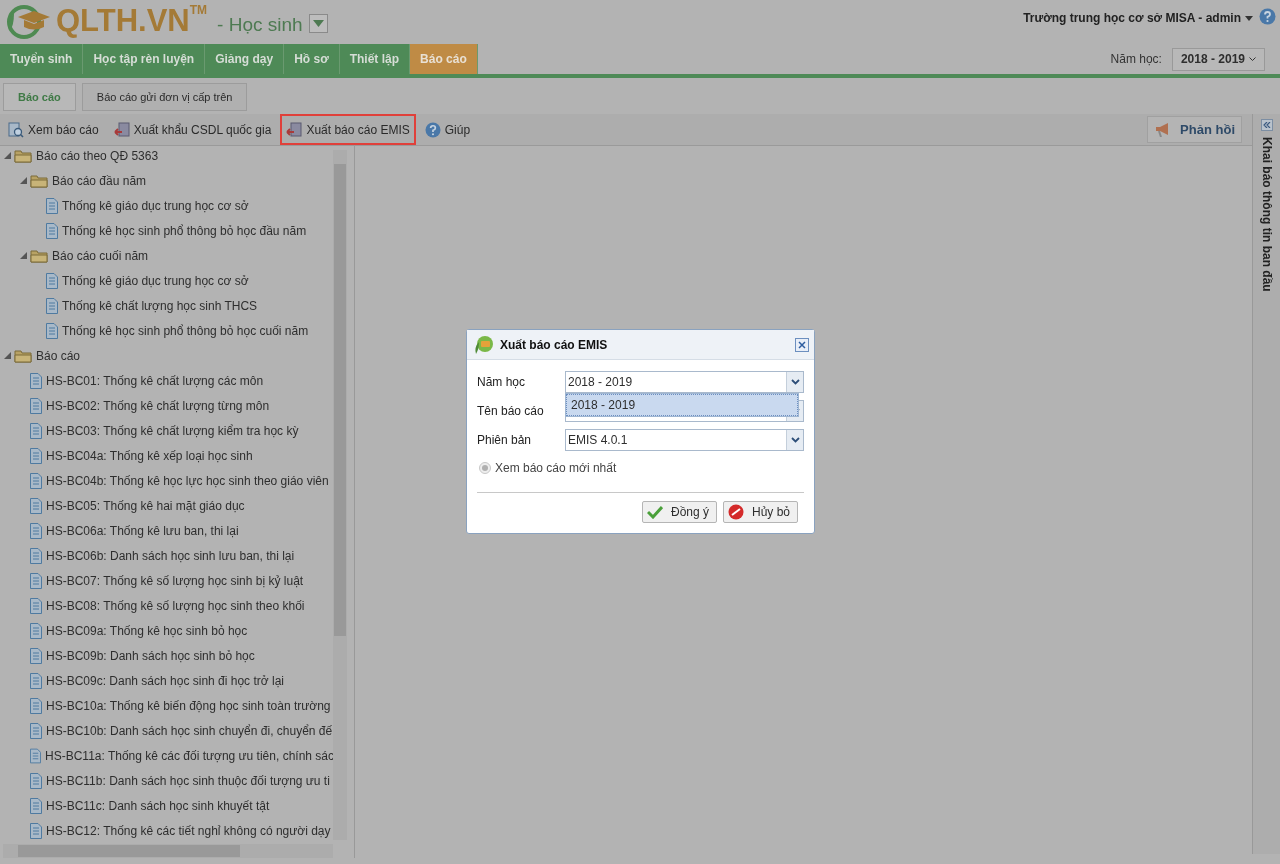 The height and width of the screenshot is (864, 1280). I want to click on year-select: 2018 - 2019, so click(1218, 59).